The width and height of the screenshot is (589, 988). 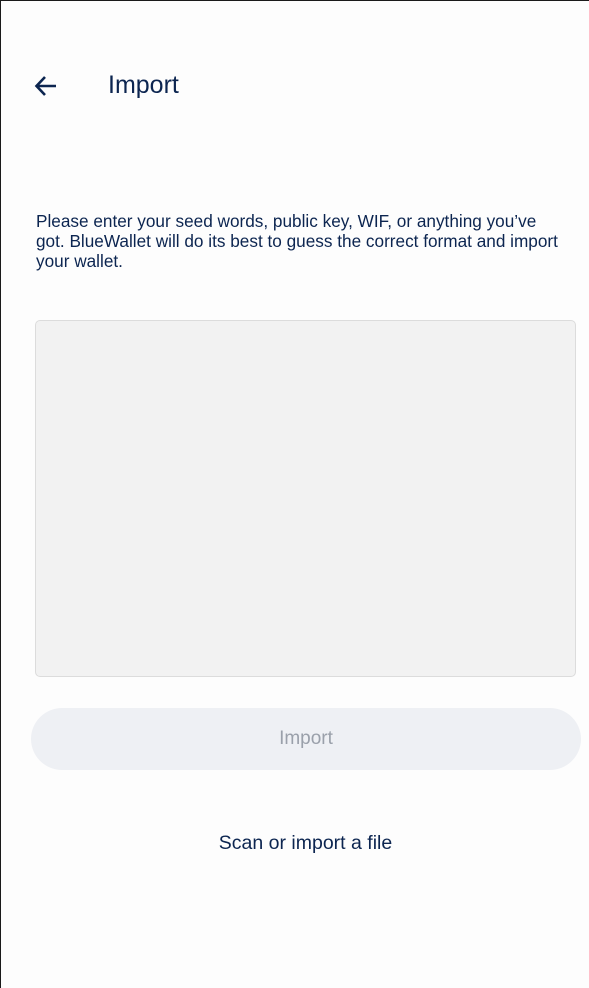 I want to click on back-button, so click(x=46, y=86).